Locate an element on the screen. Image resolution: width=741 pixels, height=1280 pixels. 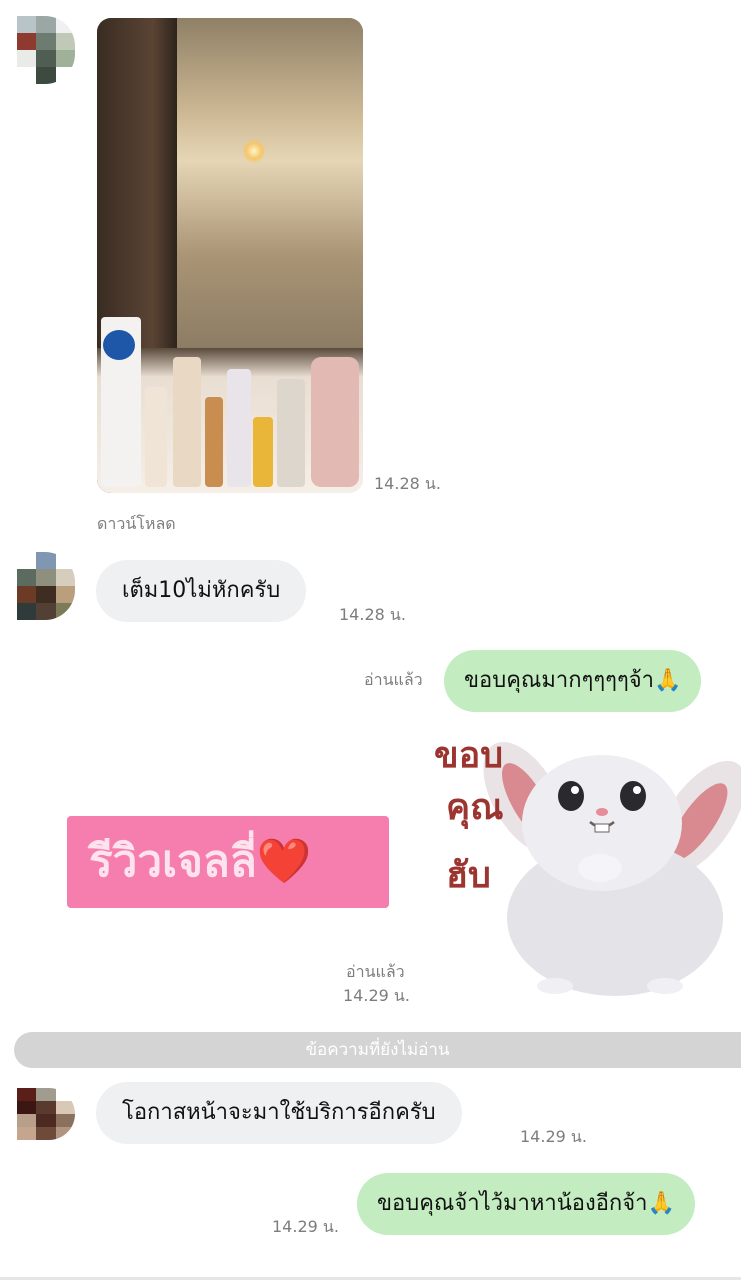
bunny-word: คุณ is located at coordinates (475, 807).